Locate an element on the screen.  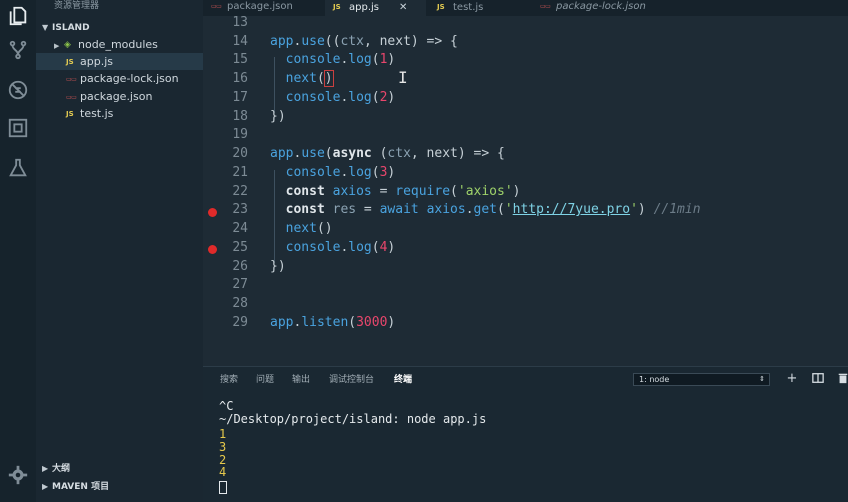
tab-output: 输出 is located at coordinates (301, 380).